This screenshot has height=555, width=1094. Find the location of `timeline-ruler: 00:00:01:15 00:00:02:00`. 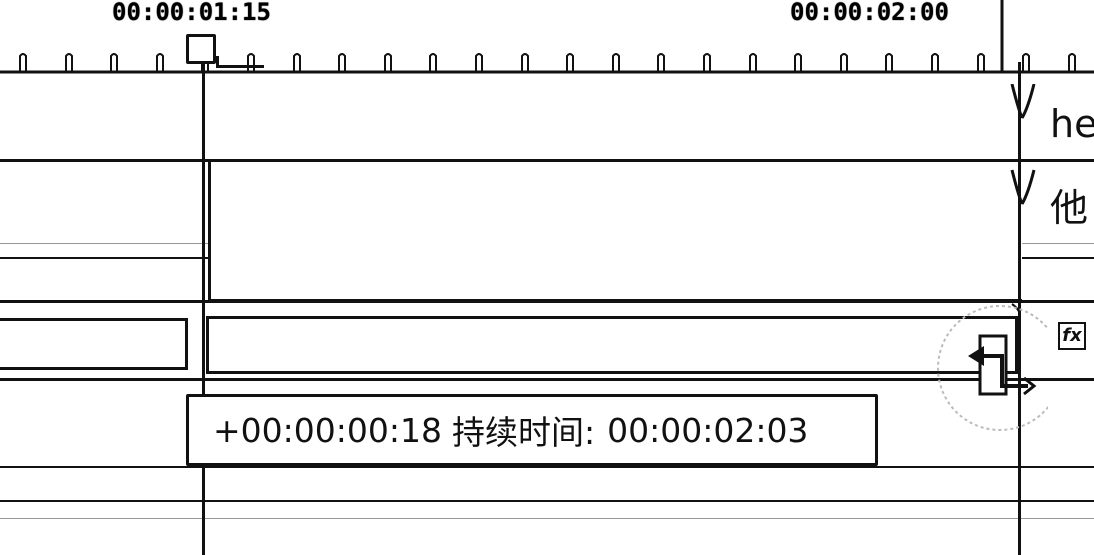

timeline-ruler: 00:00:01:15 00:00:02:00 is located at coordinates (547, 39).